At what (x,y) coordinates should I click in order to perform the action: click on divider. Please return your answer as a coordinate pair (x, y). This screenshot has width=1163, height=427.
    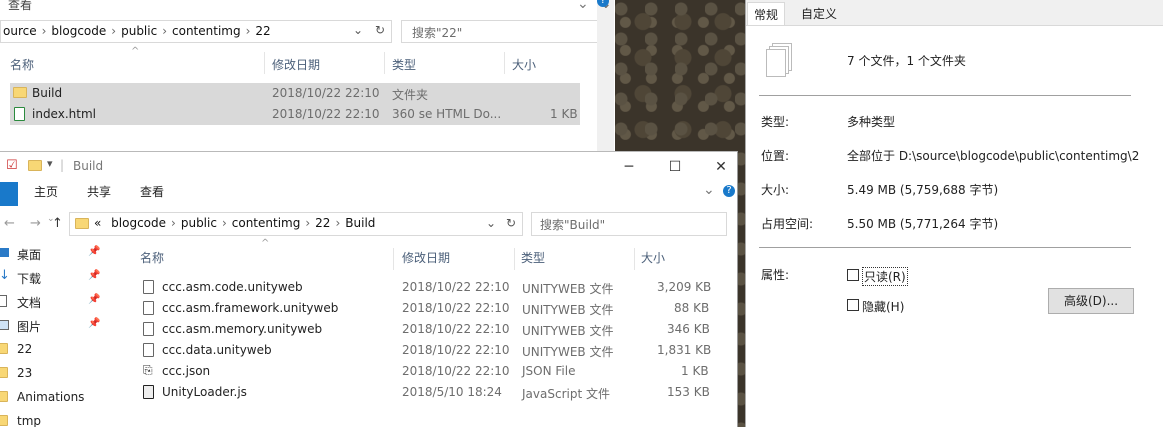
    Looking at the image, I should click on (945, 95).